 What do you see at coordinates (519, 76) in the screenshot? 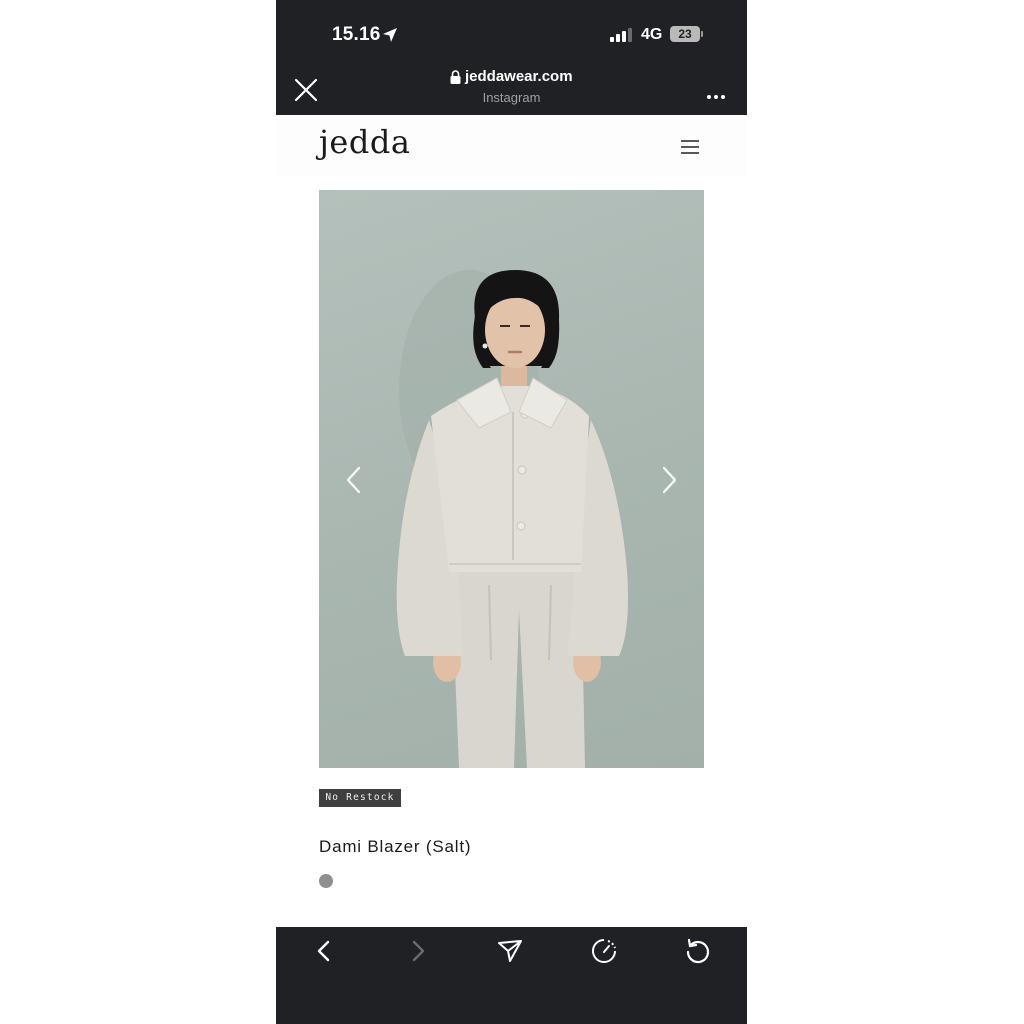
I see `url-domain: jeddawear.com` at bounding box center [519, 76].